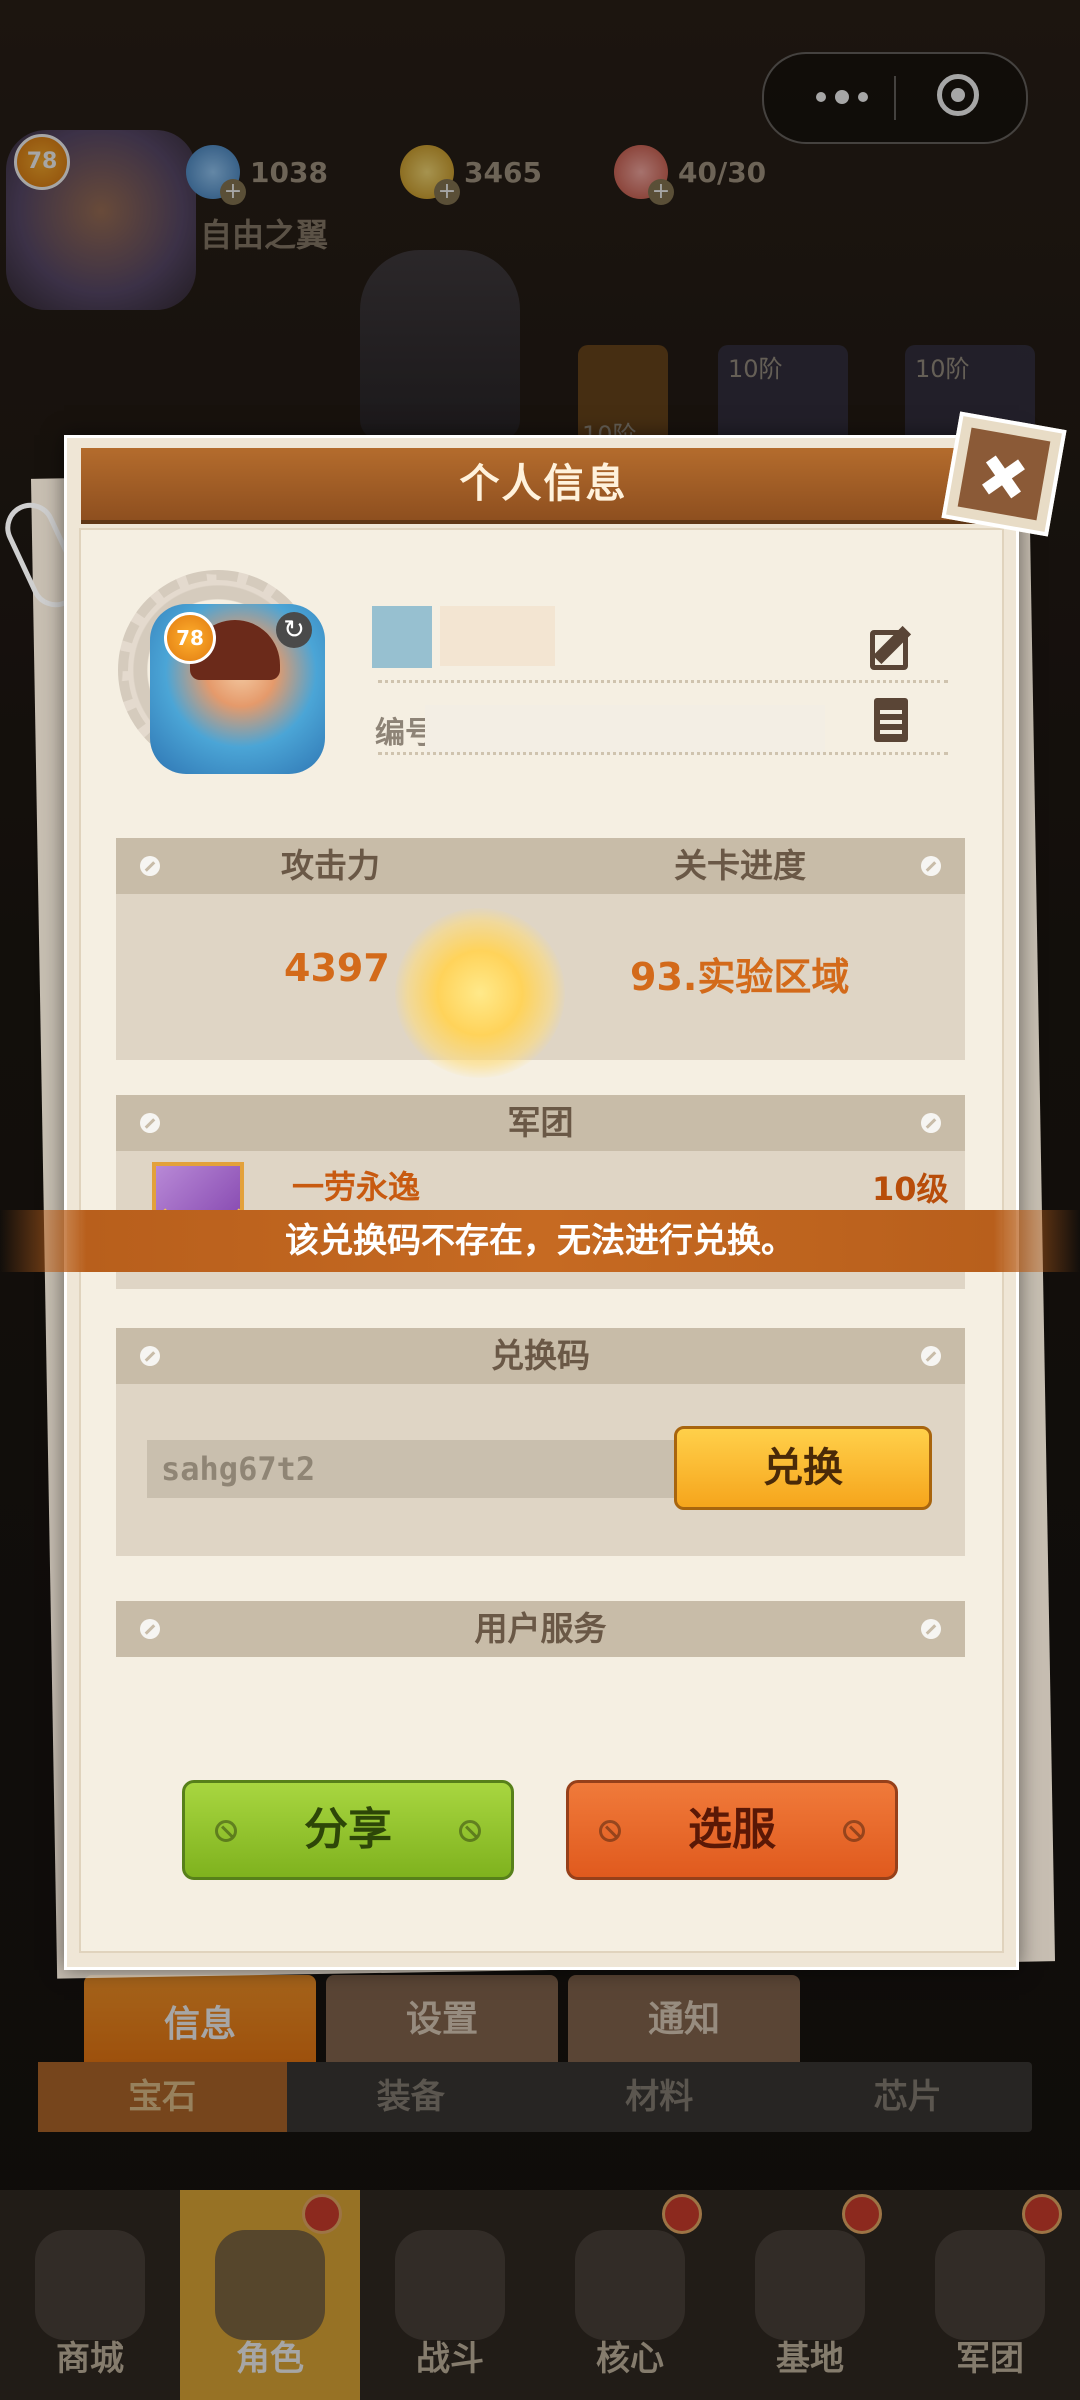  Describe the element at coordinates (625, 730) in the screenshot. I see `player-id-redacted` at that location.